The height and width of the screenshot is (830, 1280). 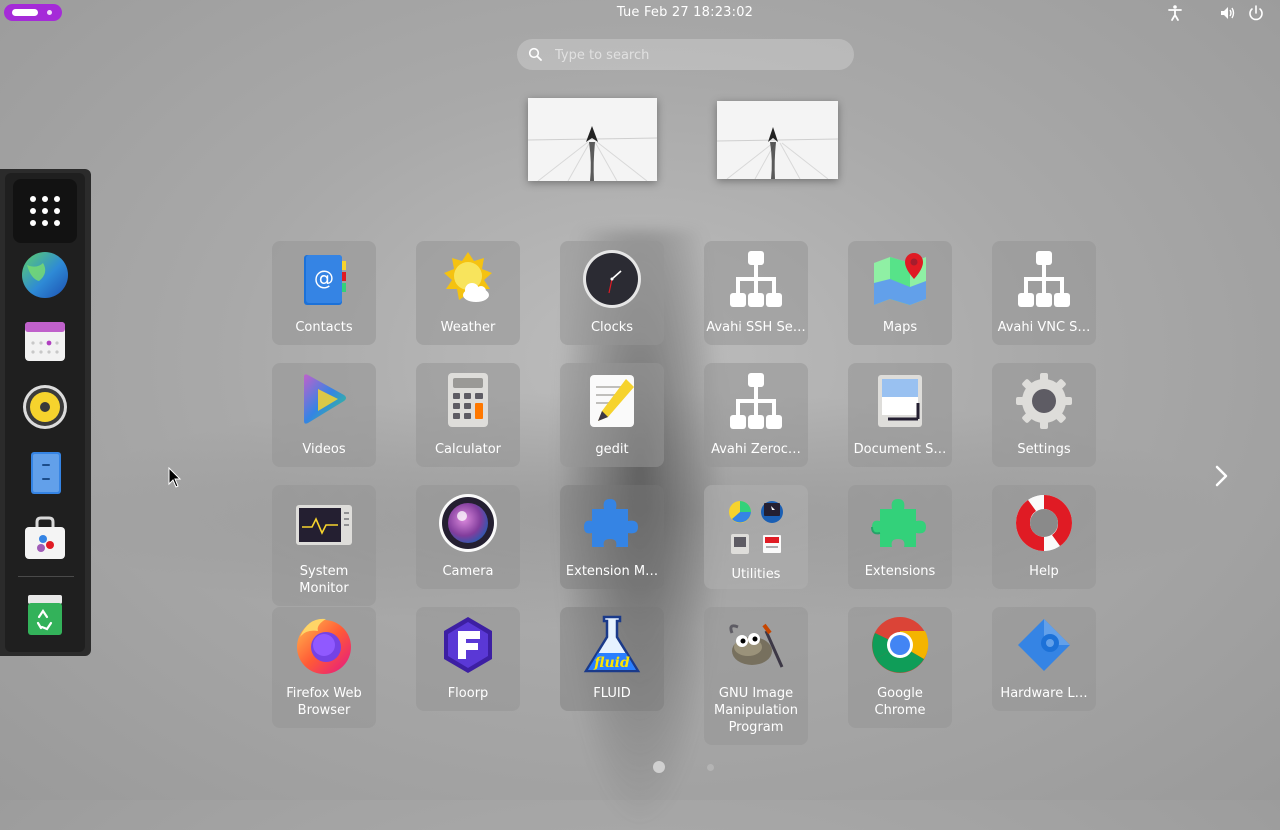 I want to click on puzzle-green-icon, so click(x=898, y=523).